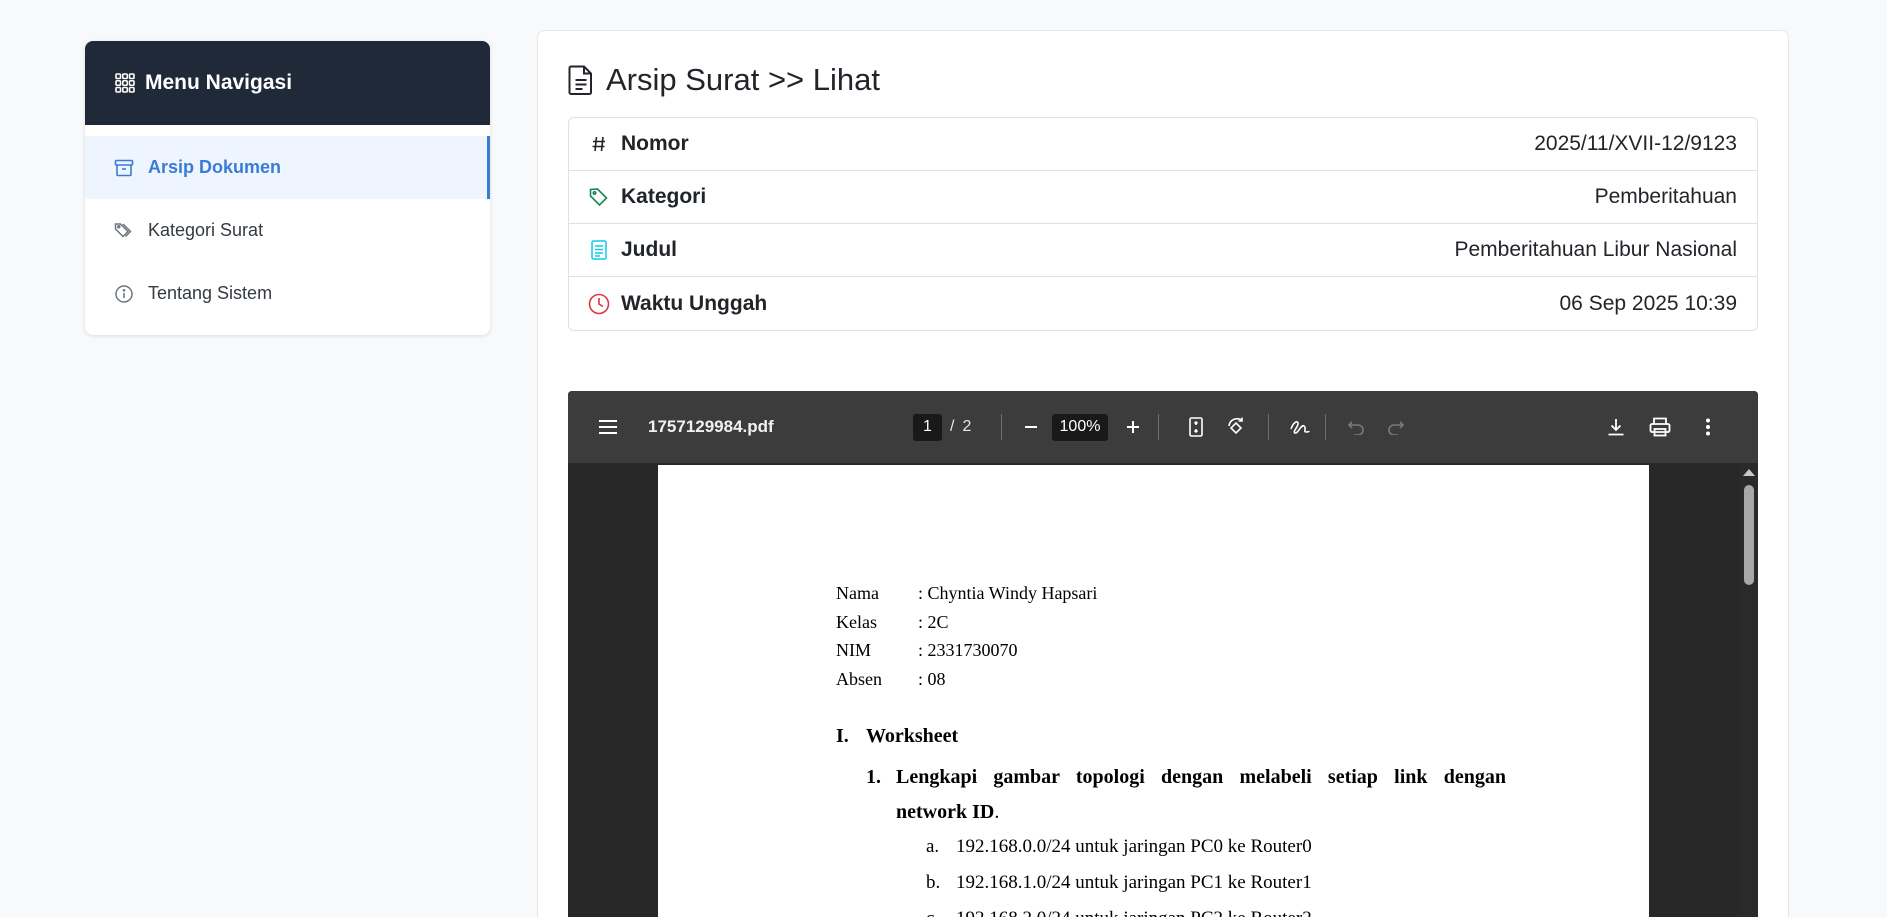  I want to click on sidebar-item-label: Tentang Sistem, so click(210, 293).